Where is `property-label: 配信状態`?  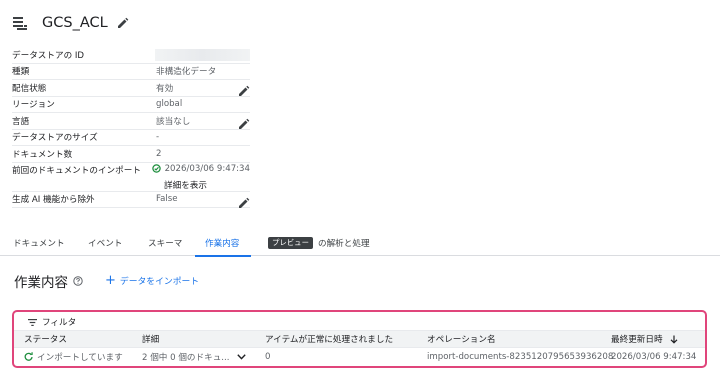 property-label: 配信状態 is located at coordinates (29, 88).